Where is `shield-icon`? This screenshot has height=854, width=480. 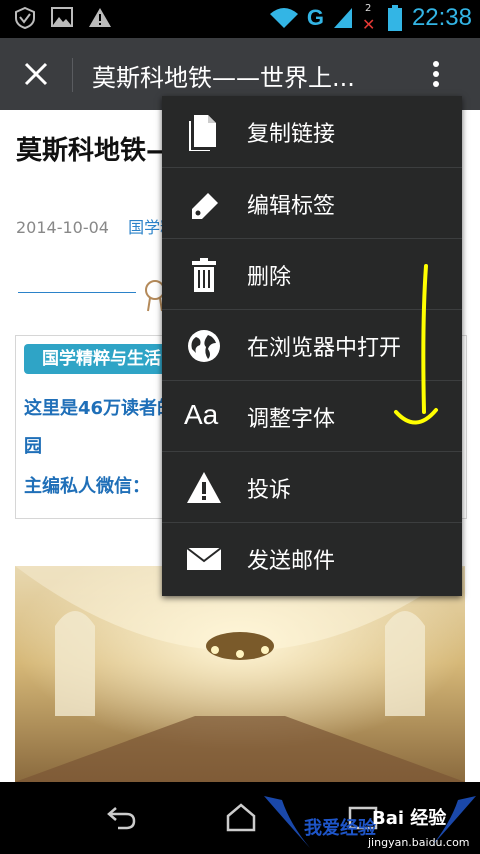 shield-icon is located at coordinates (25, 18).